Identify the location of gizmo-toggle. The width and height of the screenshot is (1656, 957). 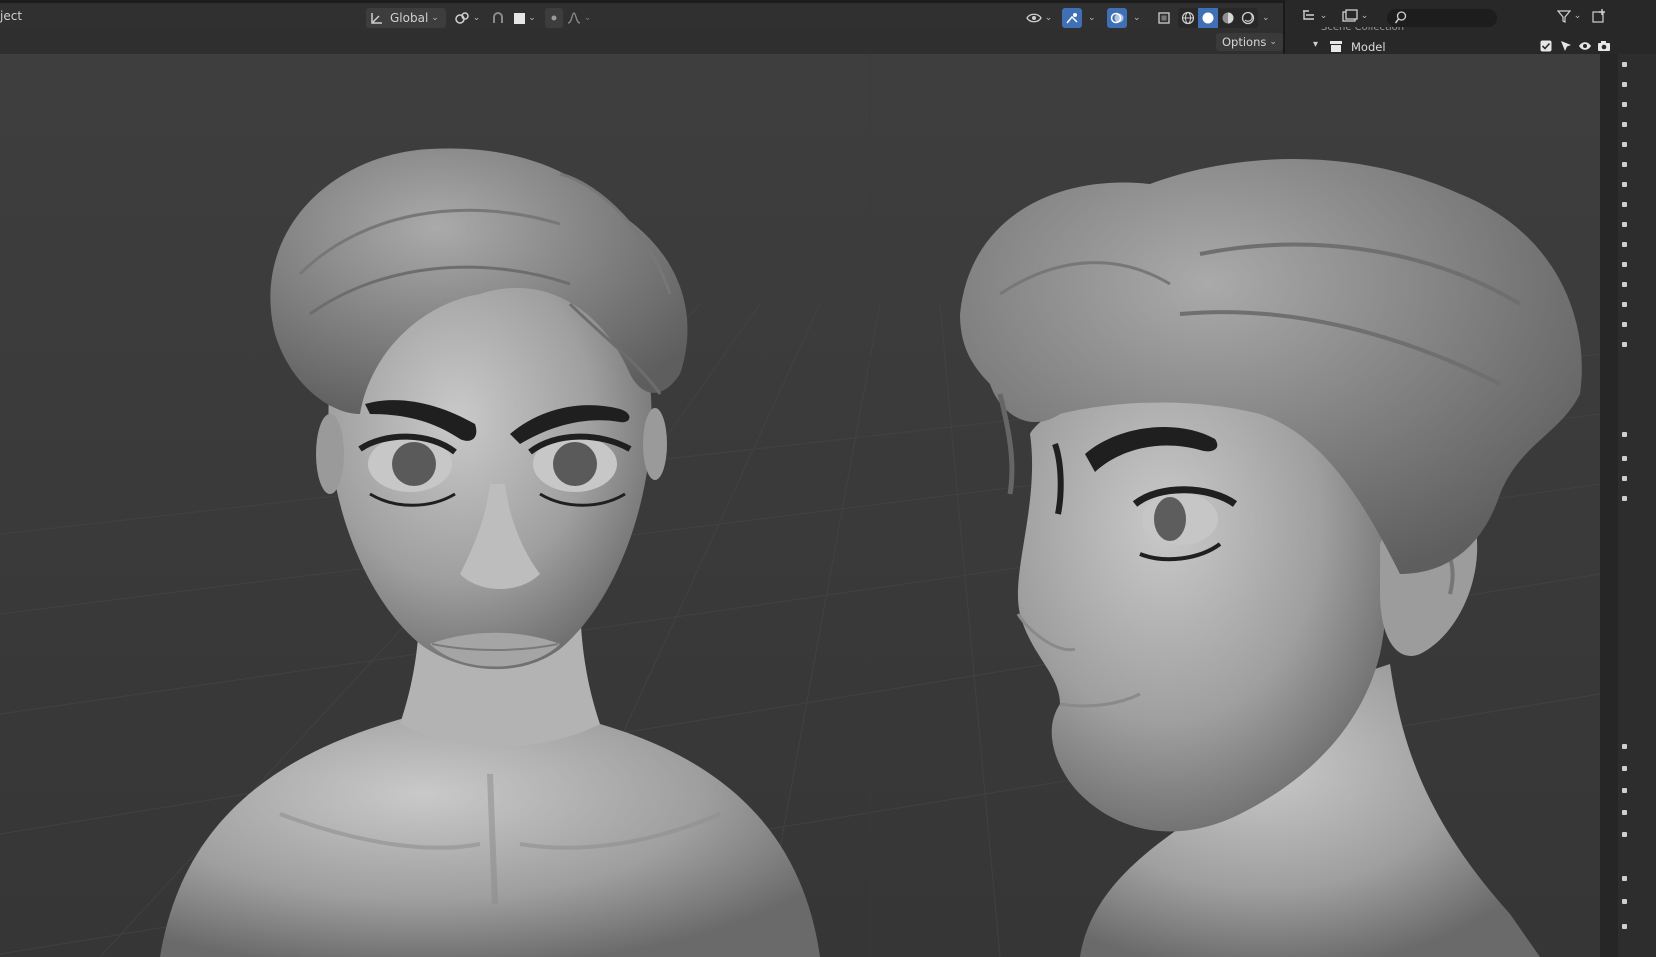
(1072, 18).